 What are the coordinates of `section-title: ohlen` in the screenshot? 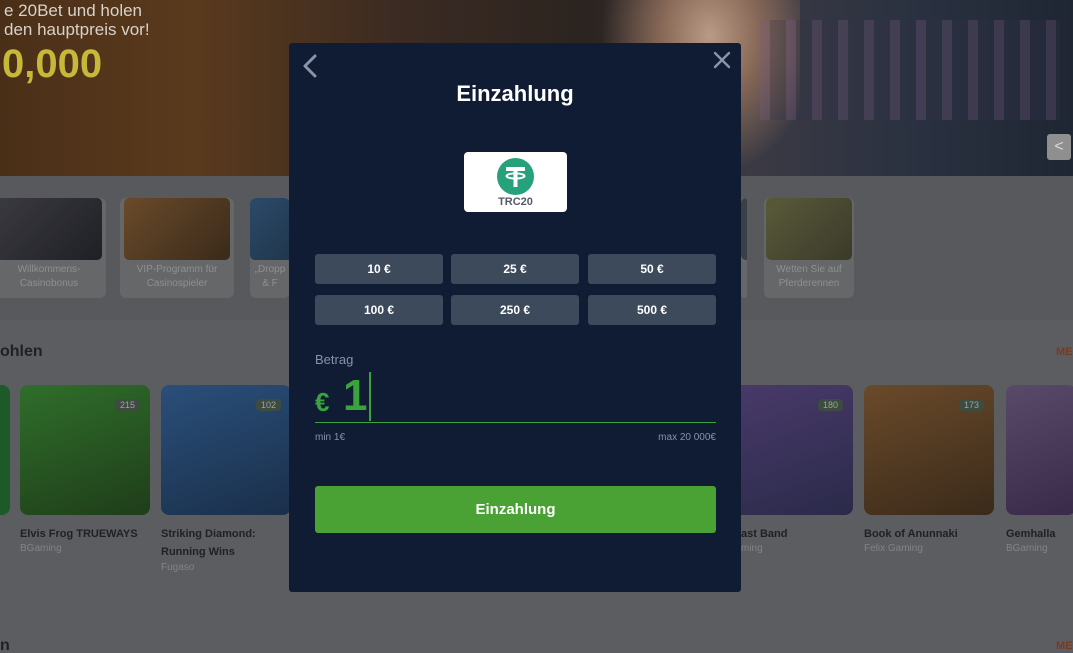 It's located at (21, 351).